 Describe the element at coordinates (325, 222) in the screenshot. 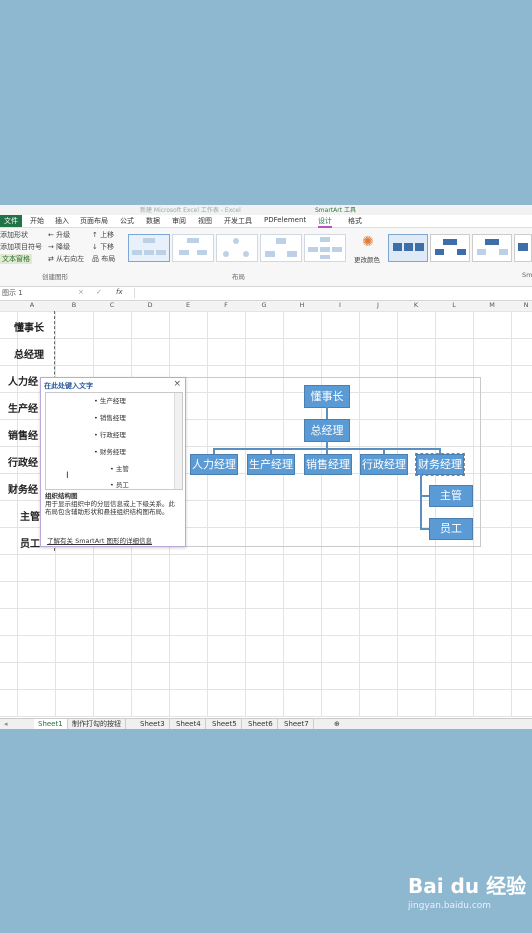

I see `tab-design: 设计` at that location.